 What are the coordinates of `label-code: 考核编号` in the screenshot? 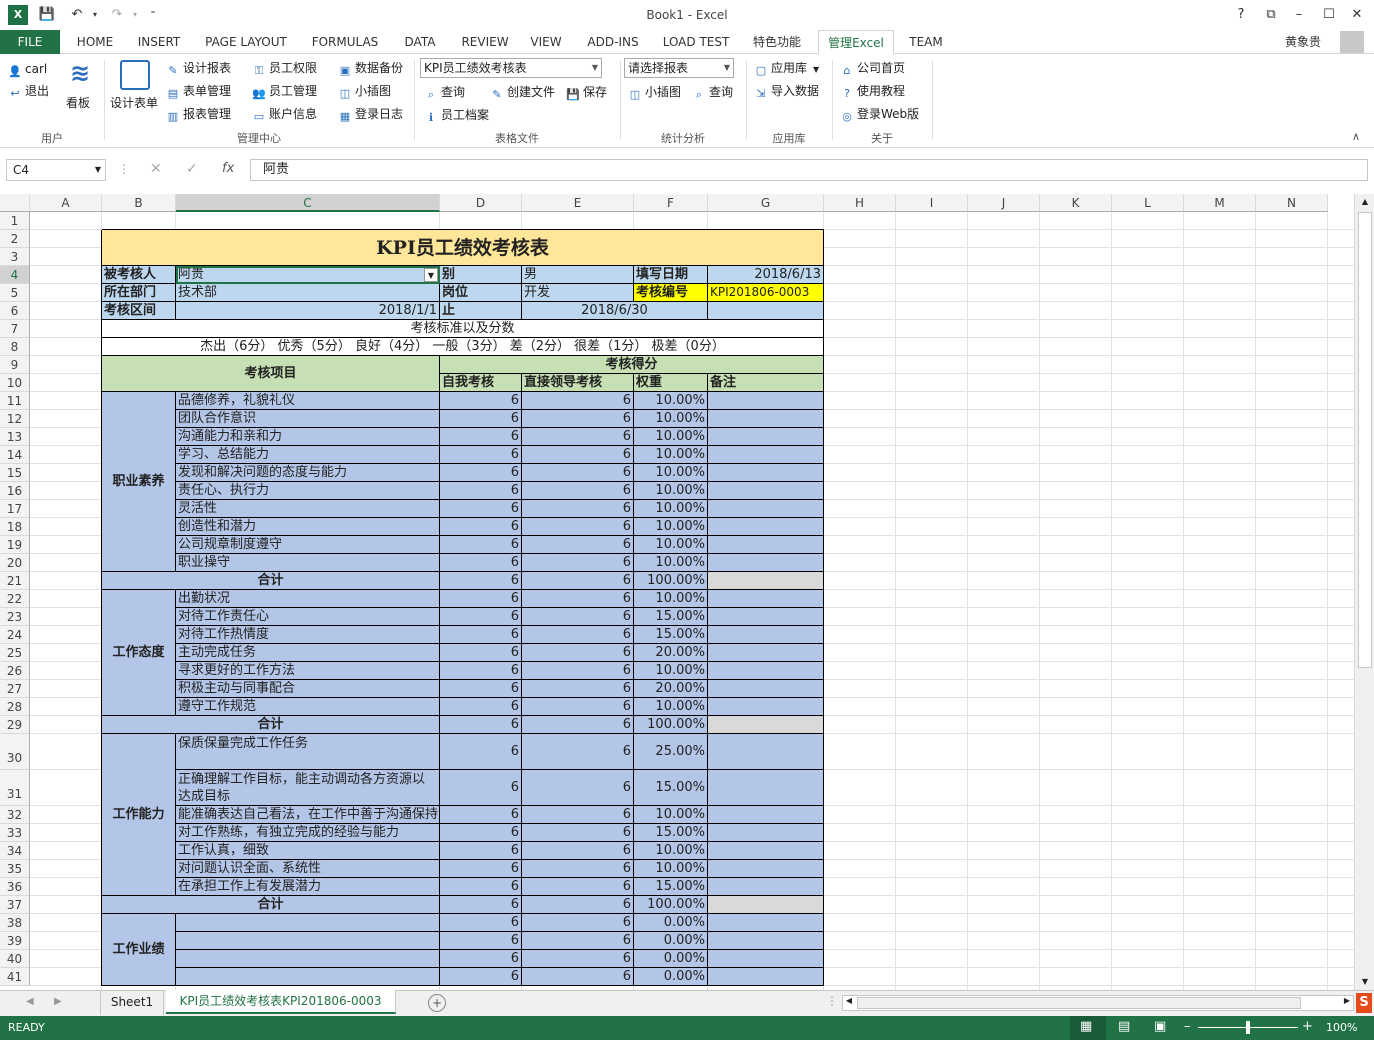 It's located at (671, 293).